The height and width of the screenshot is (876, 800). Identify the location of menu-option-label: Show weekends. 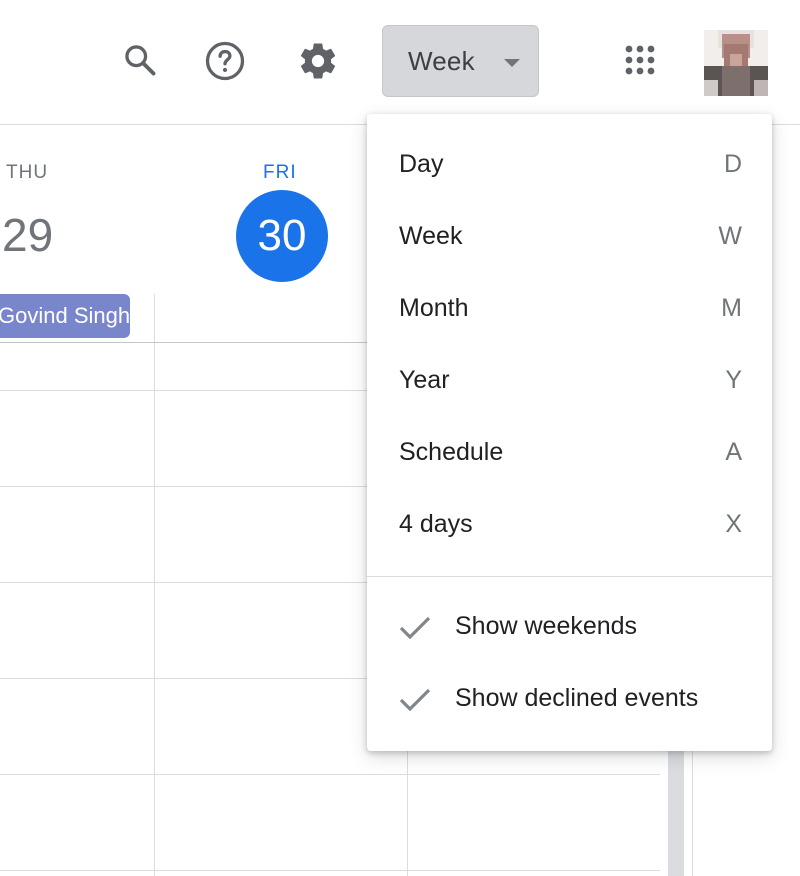
(546, 626).